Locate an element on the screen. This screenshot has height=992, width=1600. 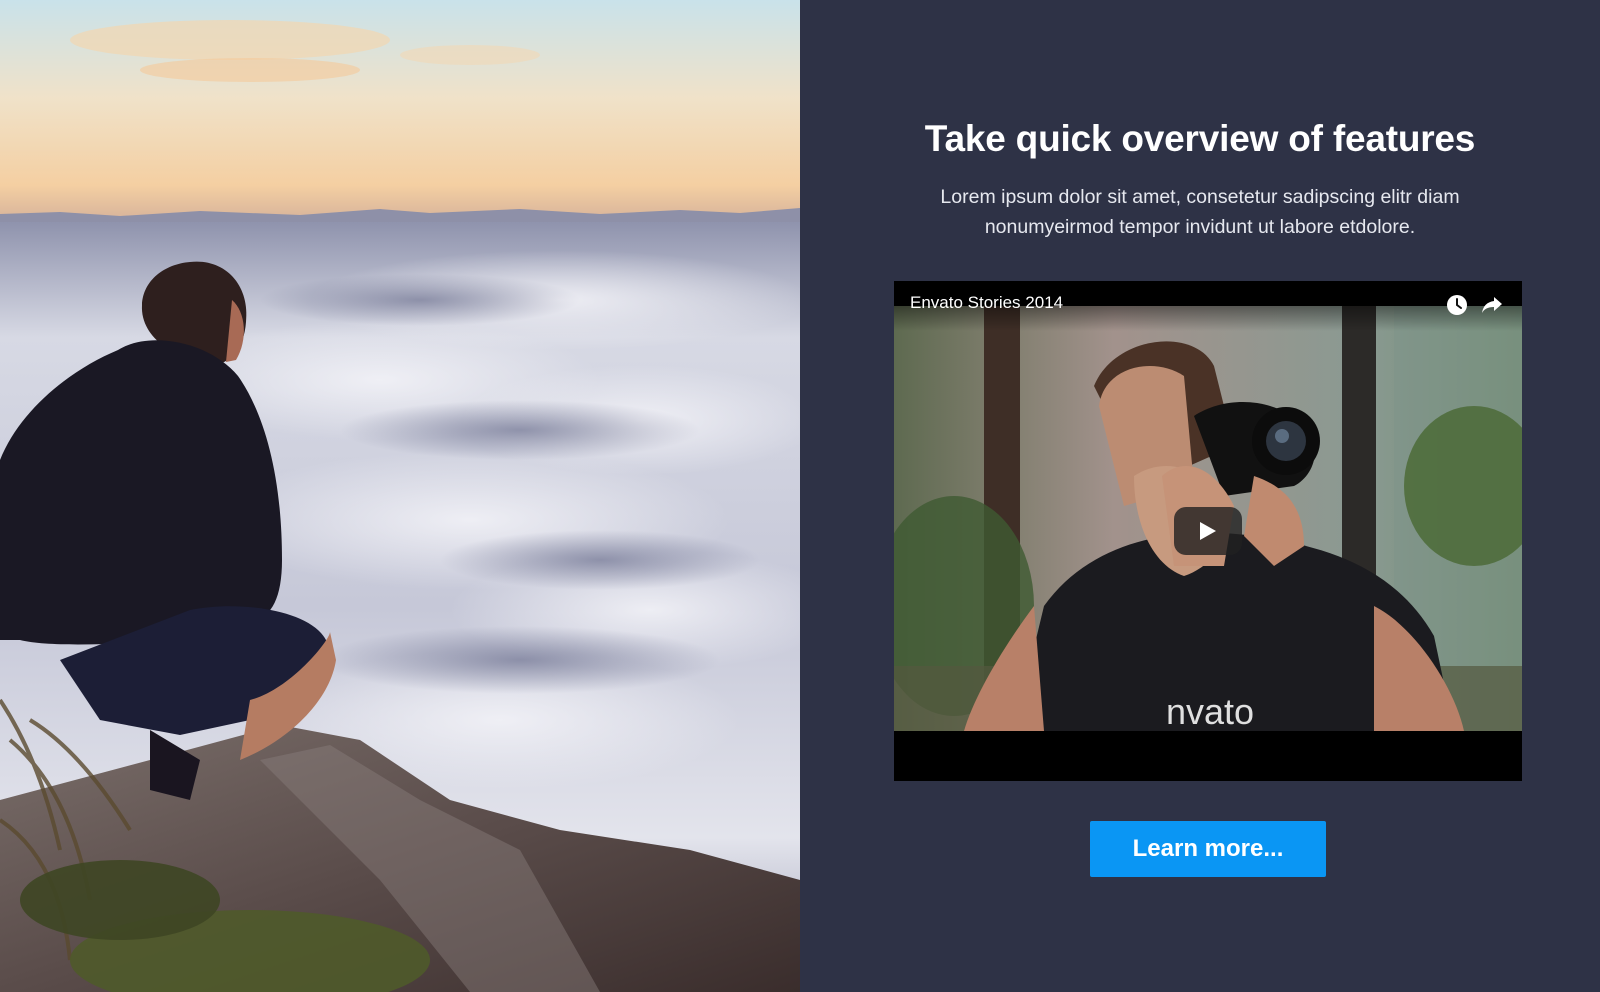
share-icon is located at coordinates (1492, 305).